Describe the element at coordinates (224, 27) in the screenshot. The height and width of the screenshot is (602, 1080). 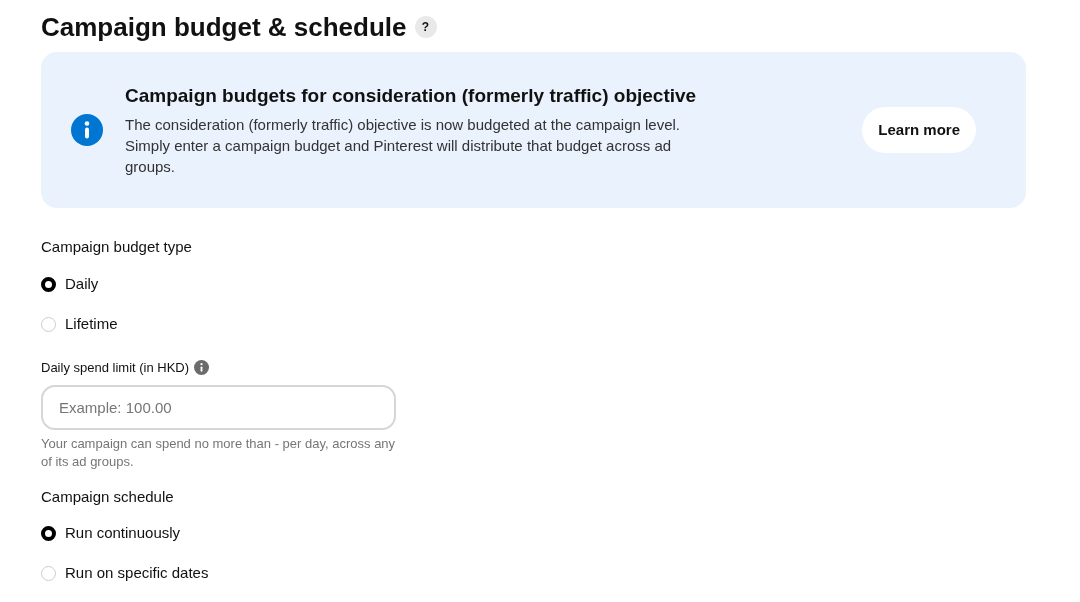
I see `page-title: Campaign budget & schedule` at that location.